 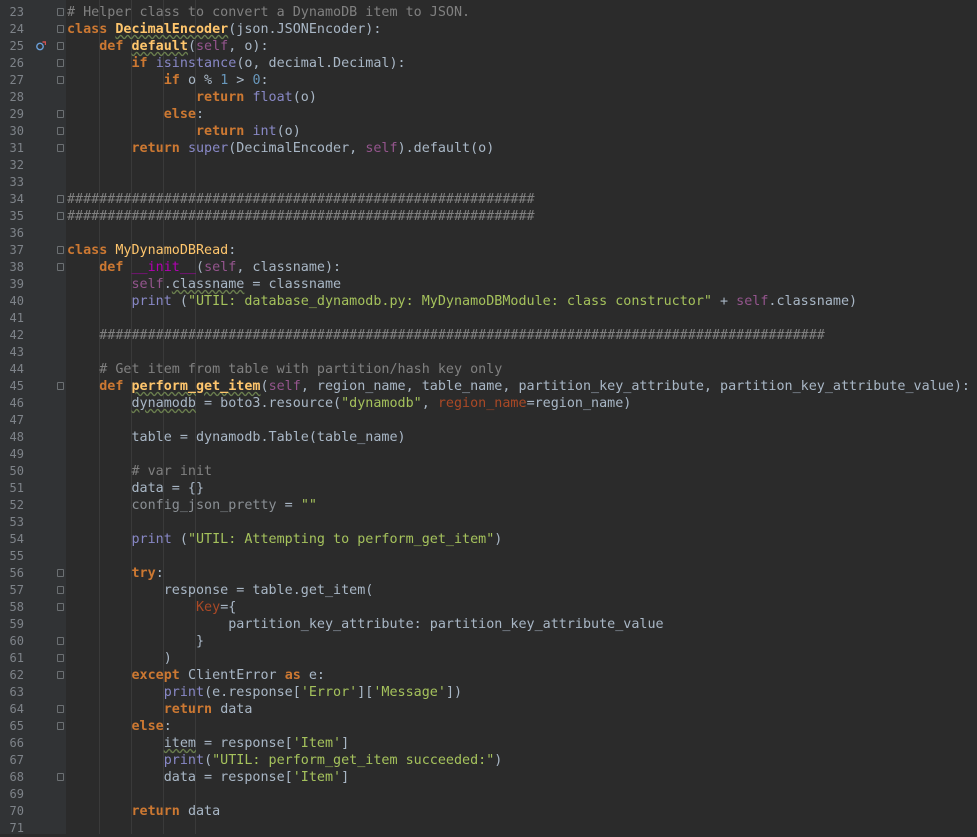 What do you see at coordinates (12, 131) in the screenshot?
I see `line-number: 30` at bounding box center [12, 131].